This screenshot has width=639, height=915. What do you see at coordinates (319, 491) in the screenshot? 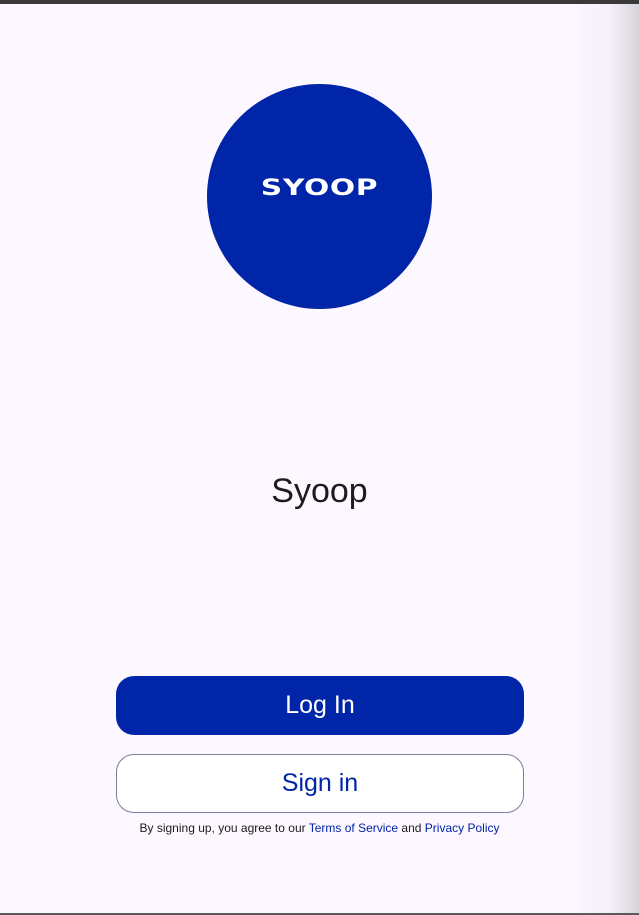
I see `app-title: Syoop` at bounding box center [319, 491].